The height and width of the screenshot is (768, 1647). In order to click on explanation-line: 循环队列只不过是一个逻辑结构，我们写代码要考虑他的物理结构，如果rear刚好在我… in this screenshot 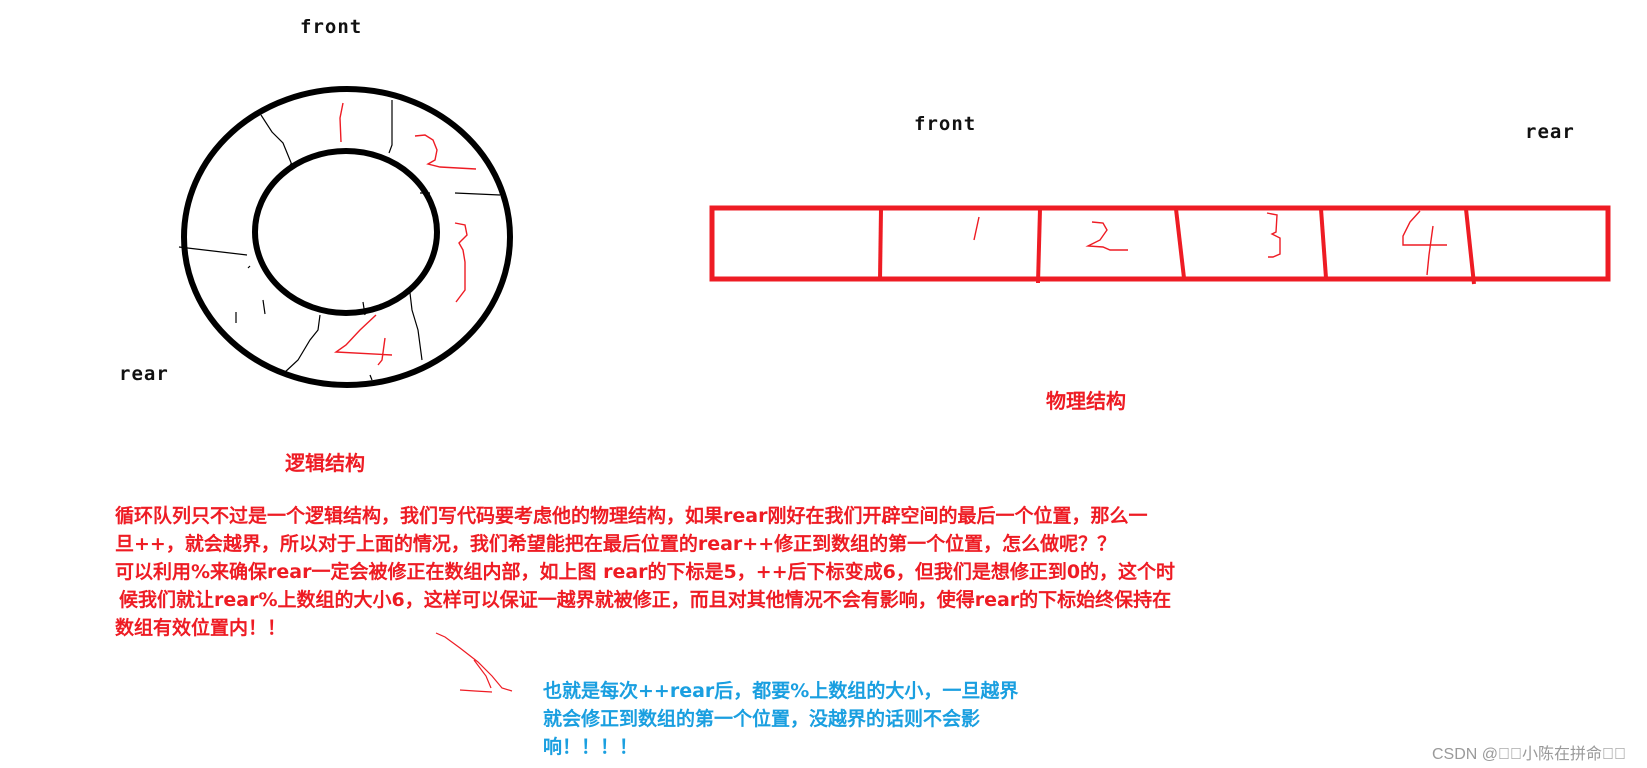, I will do `click(631, 516)`.